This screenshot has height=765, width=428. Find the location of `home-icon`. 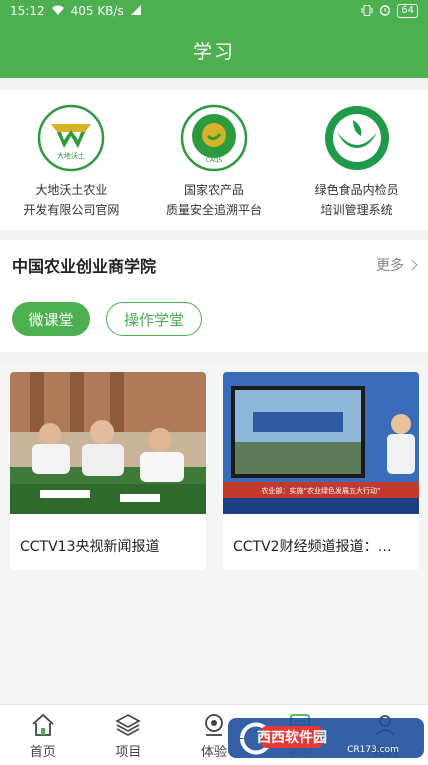

home-icon is located at coordinates (43, 724).